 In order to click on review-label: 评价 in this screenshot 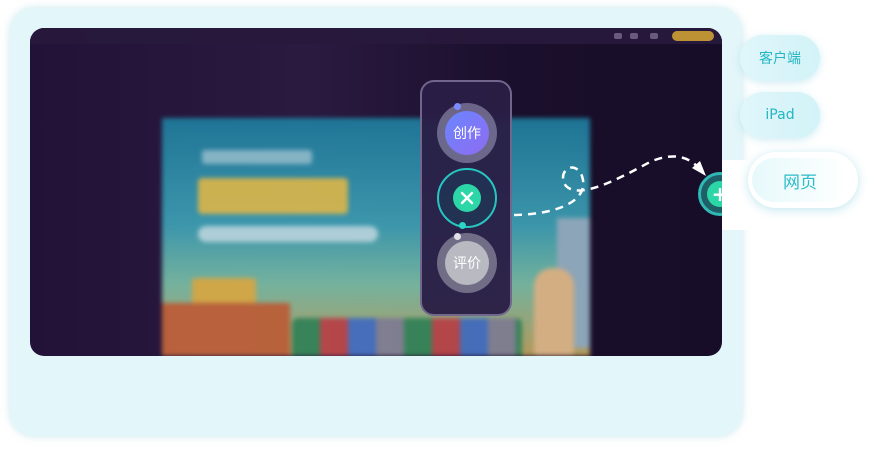, I will do `click(467, 264)`.